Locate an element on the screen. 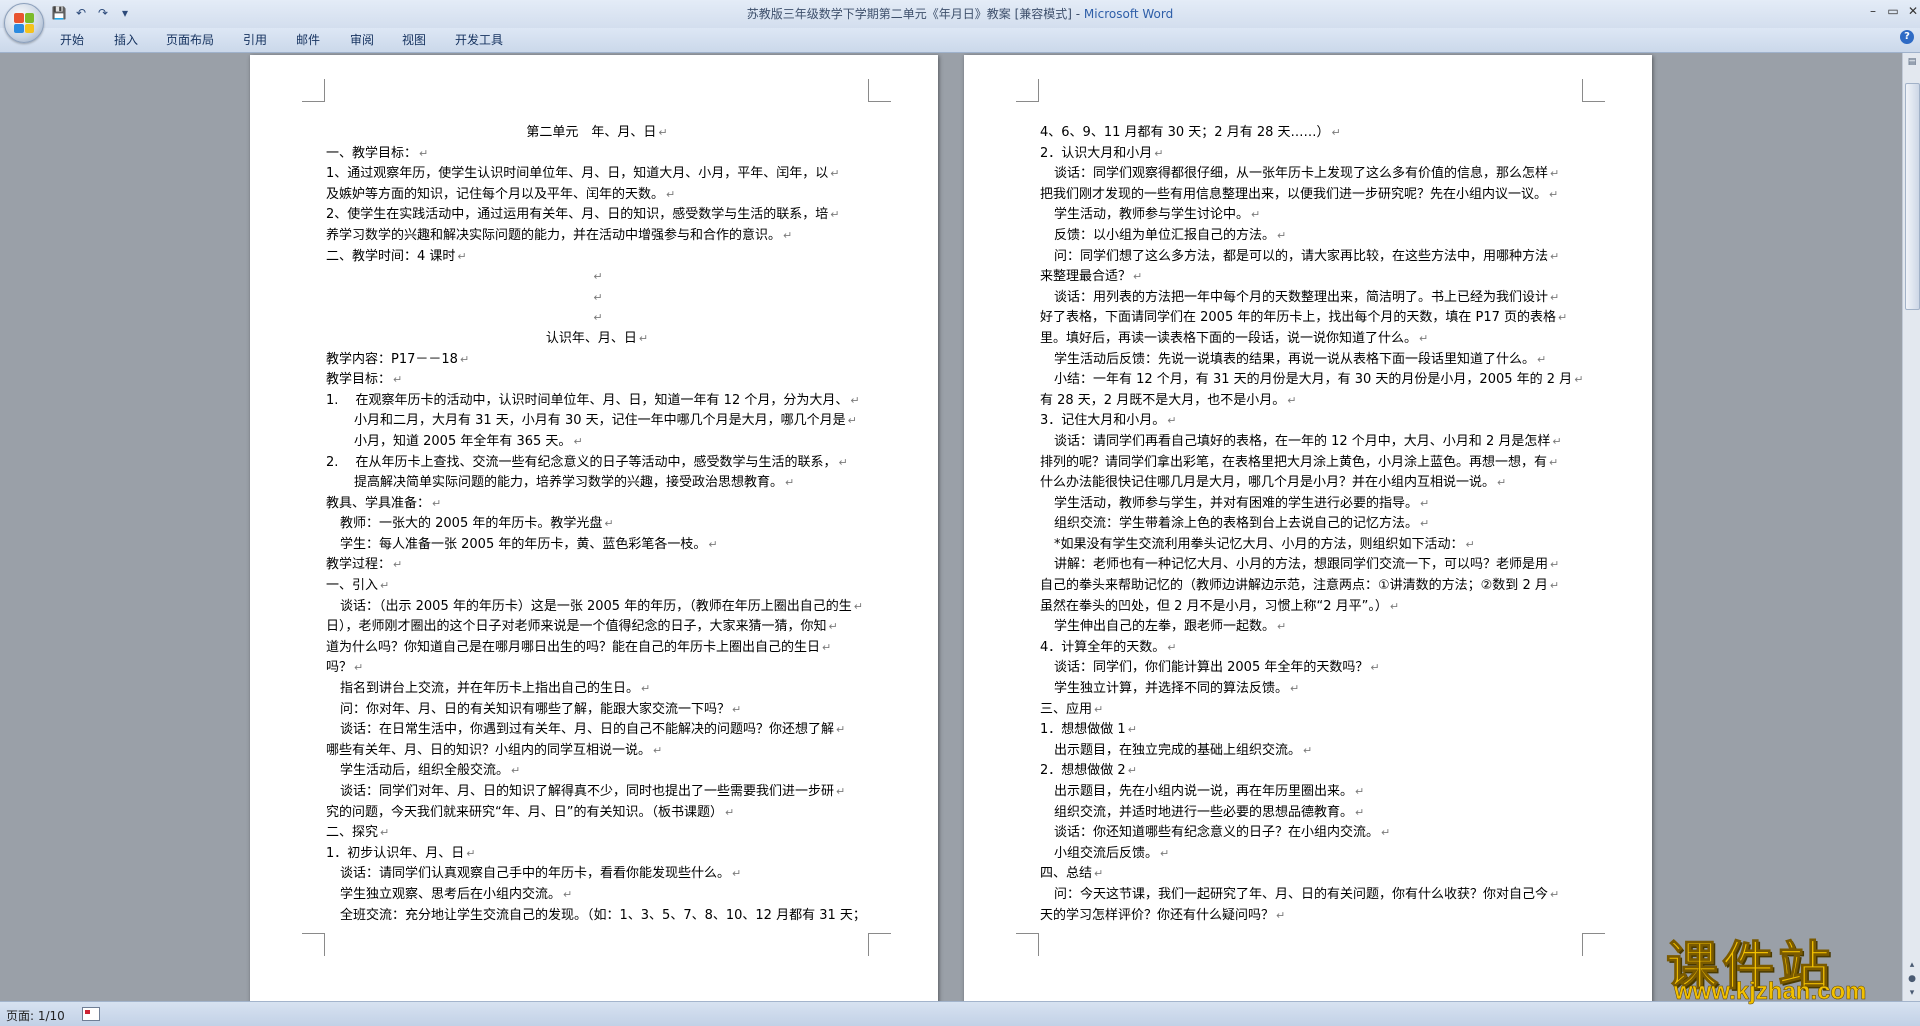 This screenshot has width=1920, height=1026. document-line: 2．认识大月和小月↵ is located at coordinates (1311, 154).